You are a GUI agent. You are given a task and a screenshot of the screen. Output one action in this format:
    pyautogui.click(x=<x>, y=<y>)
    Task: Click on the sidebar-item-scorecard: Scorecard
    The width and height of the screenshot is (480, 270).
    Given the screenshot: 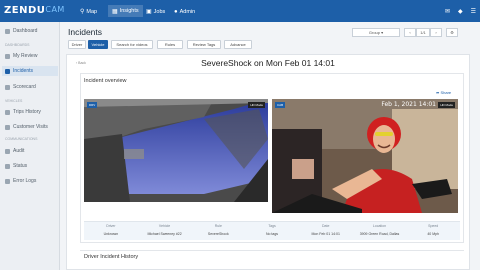 What is the action you would take?
    pyautogui.click(x=30, y=87)
    